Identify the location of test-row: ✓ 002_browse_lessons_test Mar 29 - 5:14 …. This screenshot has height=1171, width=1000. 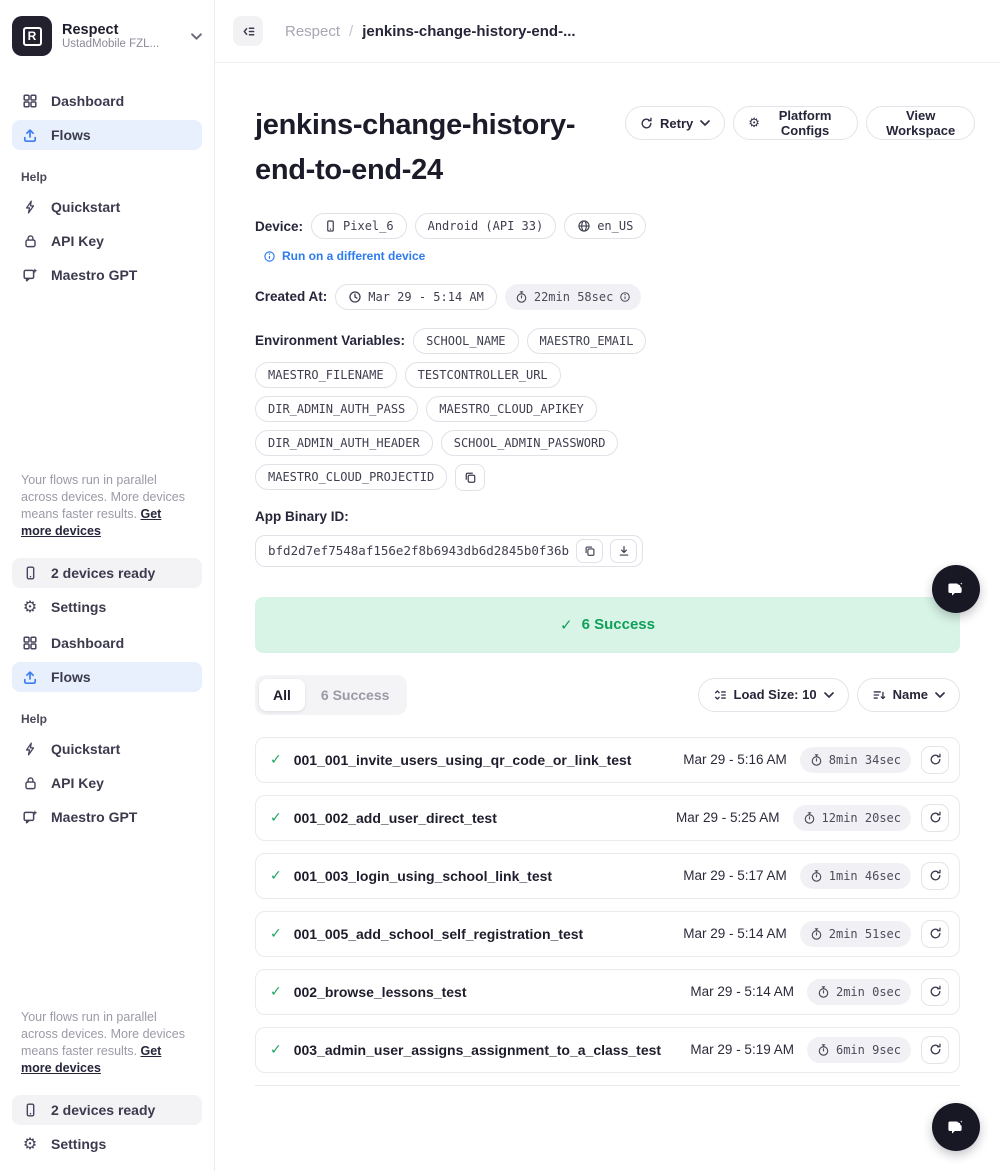
(607, 991).